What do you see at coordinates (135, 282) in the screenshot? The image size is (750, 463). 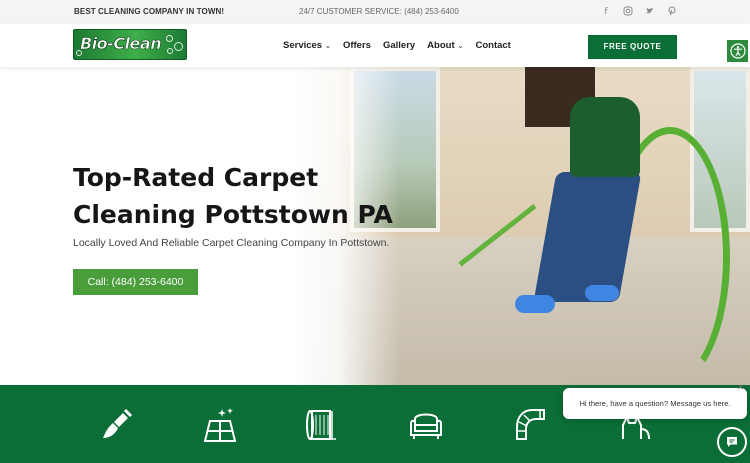 I see `call-button: Call: (484) 253-6400` at bounding box center [135, 282].